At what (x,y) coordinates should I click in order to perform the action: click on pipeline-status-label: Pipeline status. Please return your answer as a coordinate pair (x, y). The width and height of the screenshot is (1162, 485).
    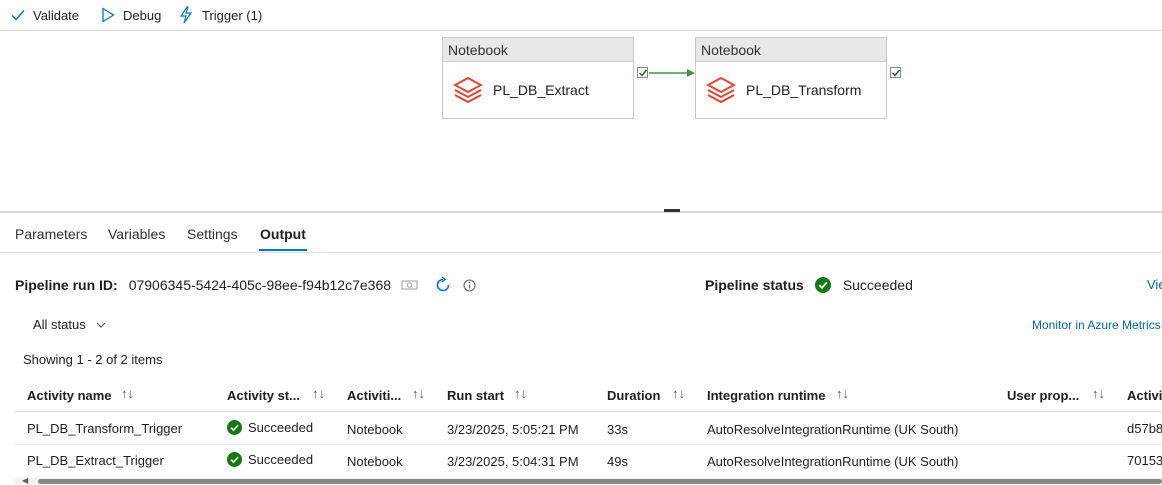
    Looking at the image, I should click on (754, 285).